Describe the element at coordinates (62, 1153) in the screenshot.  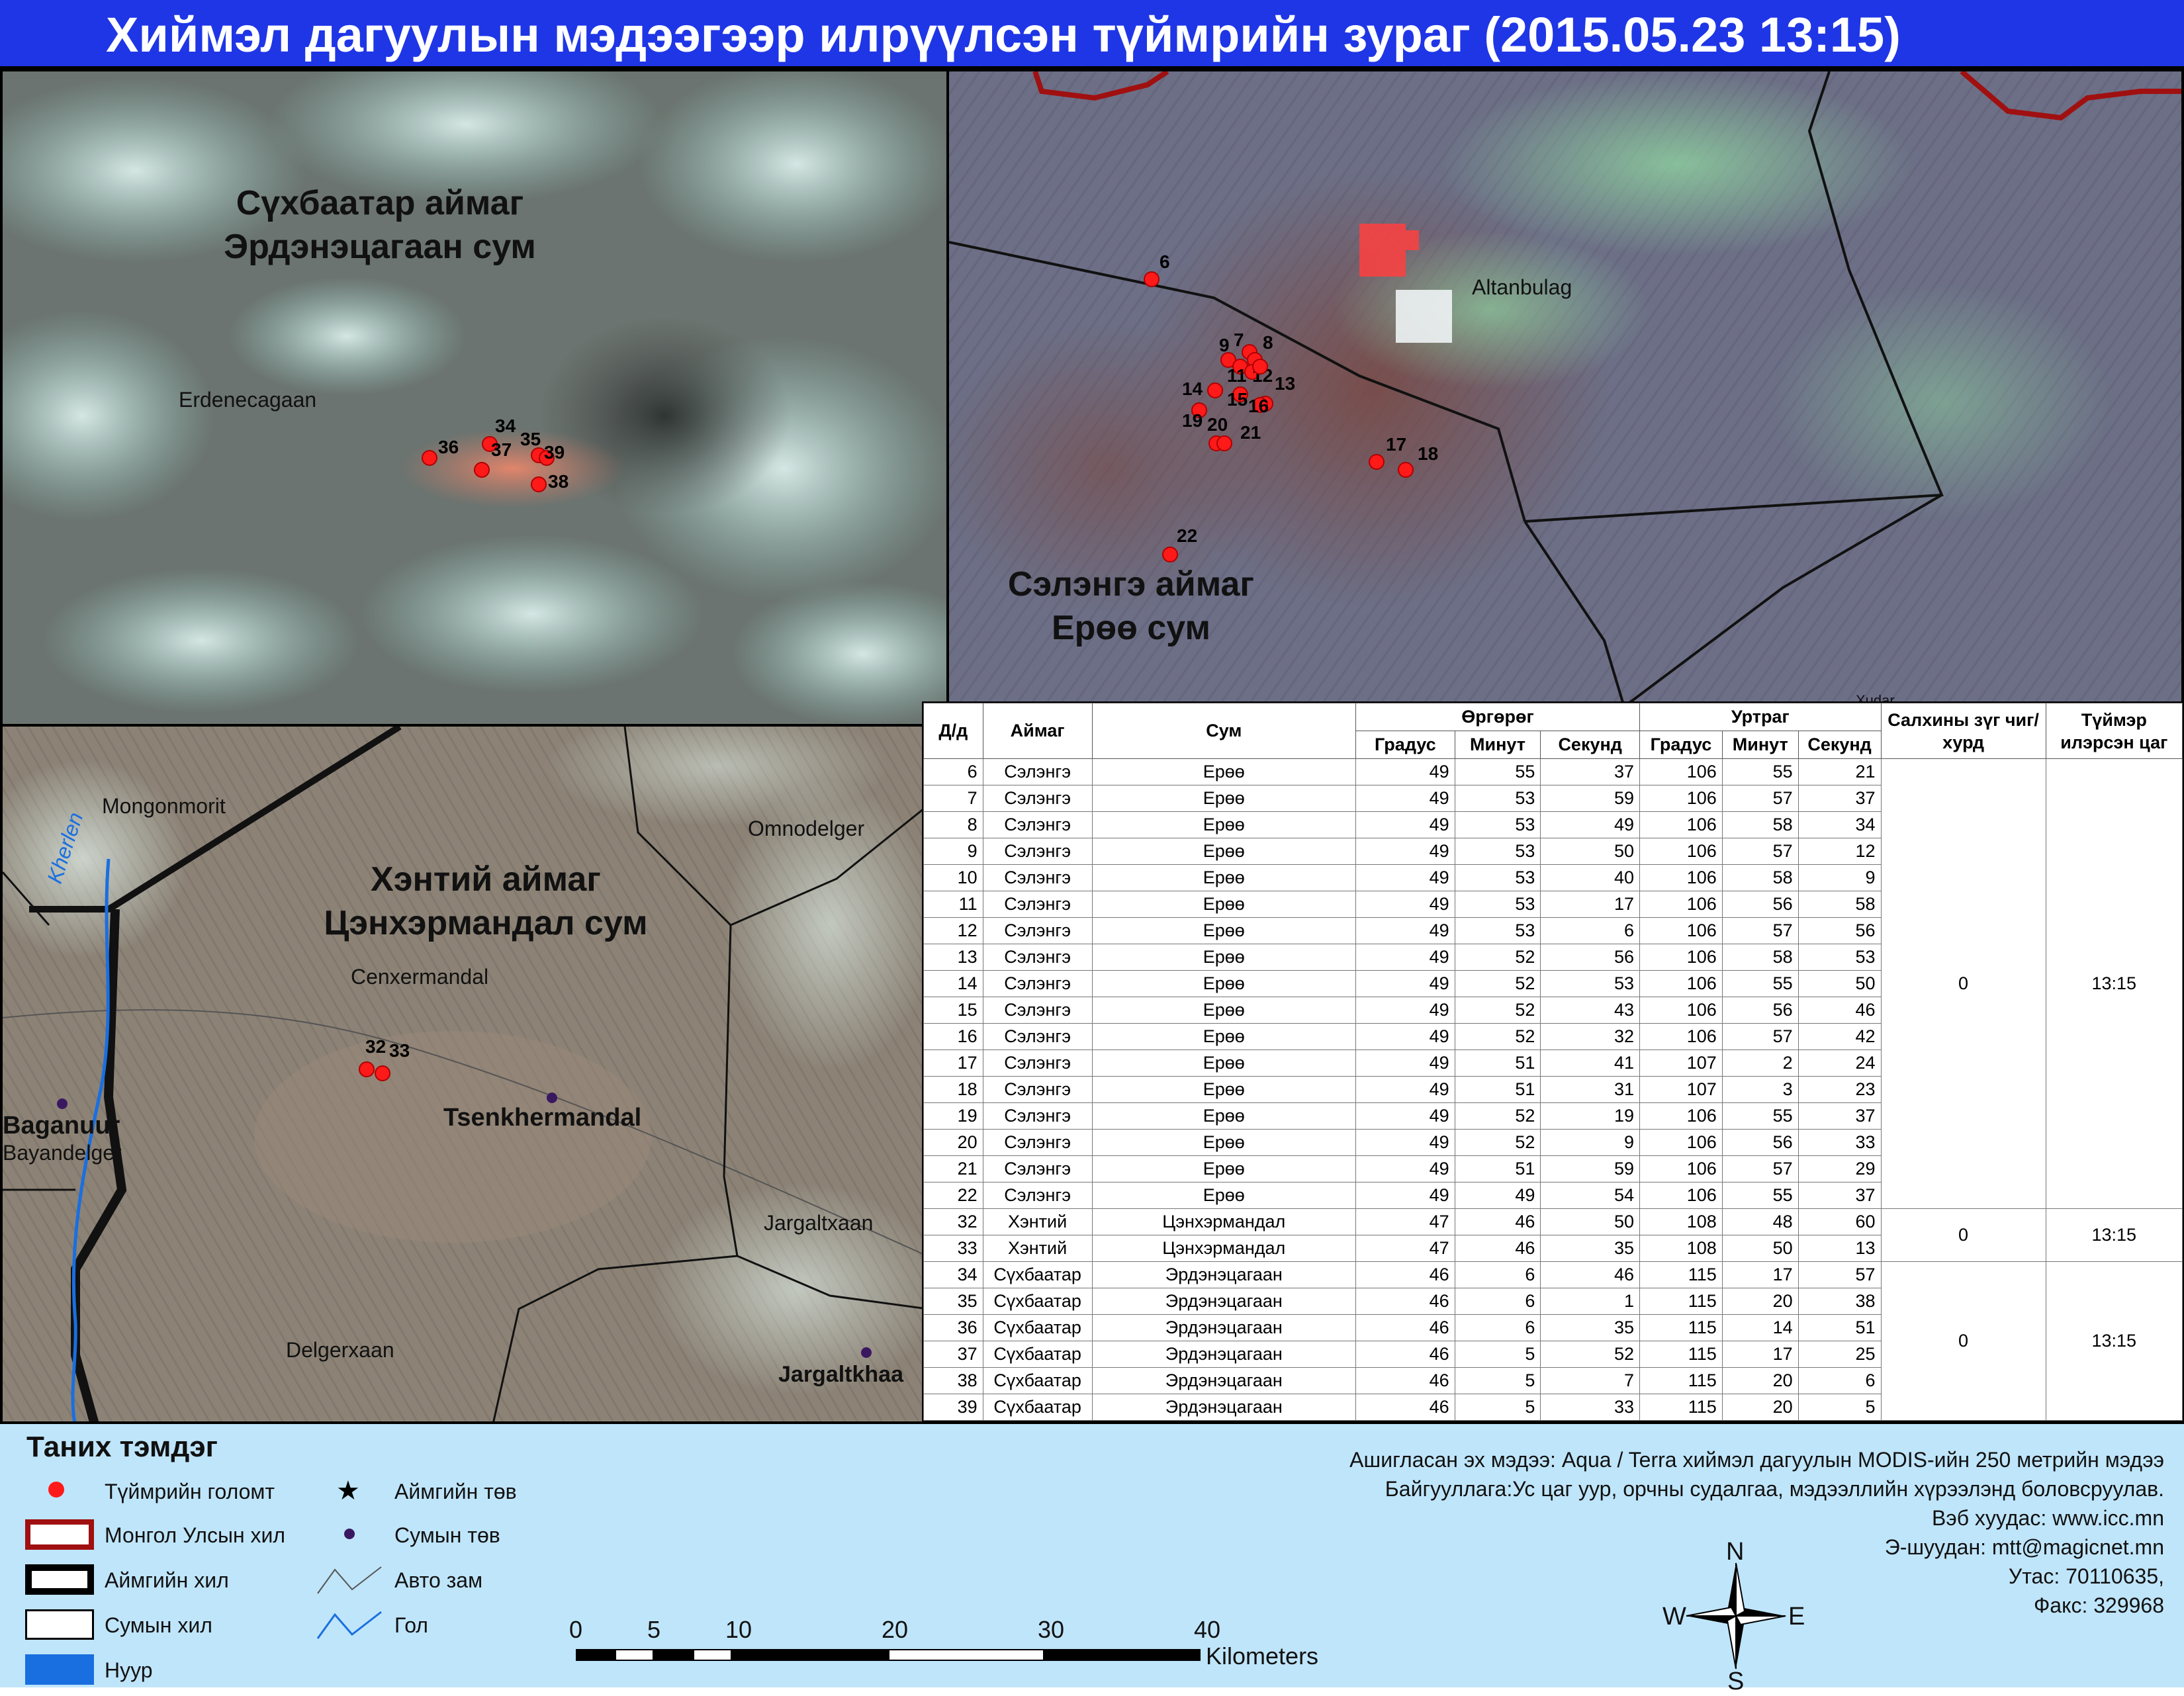
I see `place-bayandelger: Bayandelger` at that location.